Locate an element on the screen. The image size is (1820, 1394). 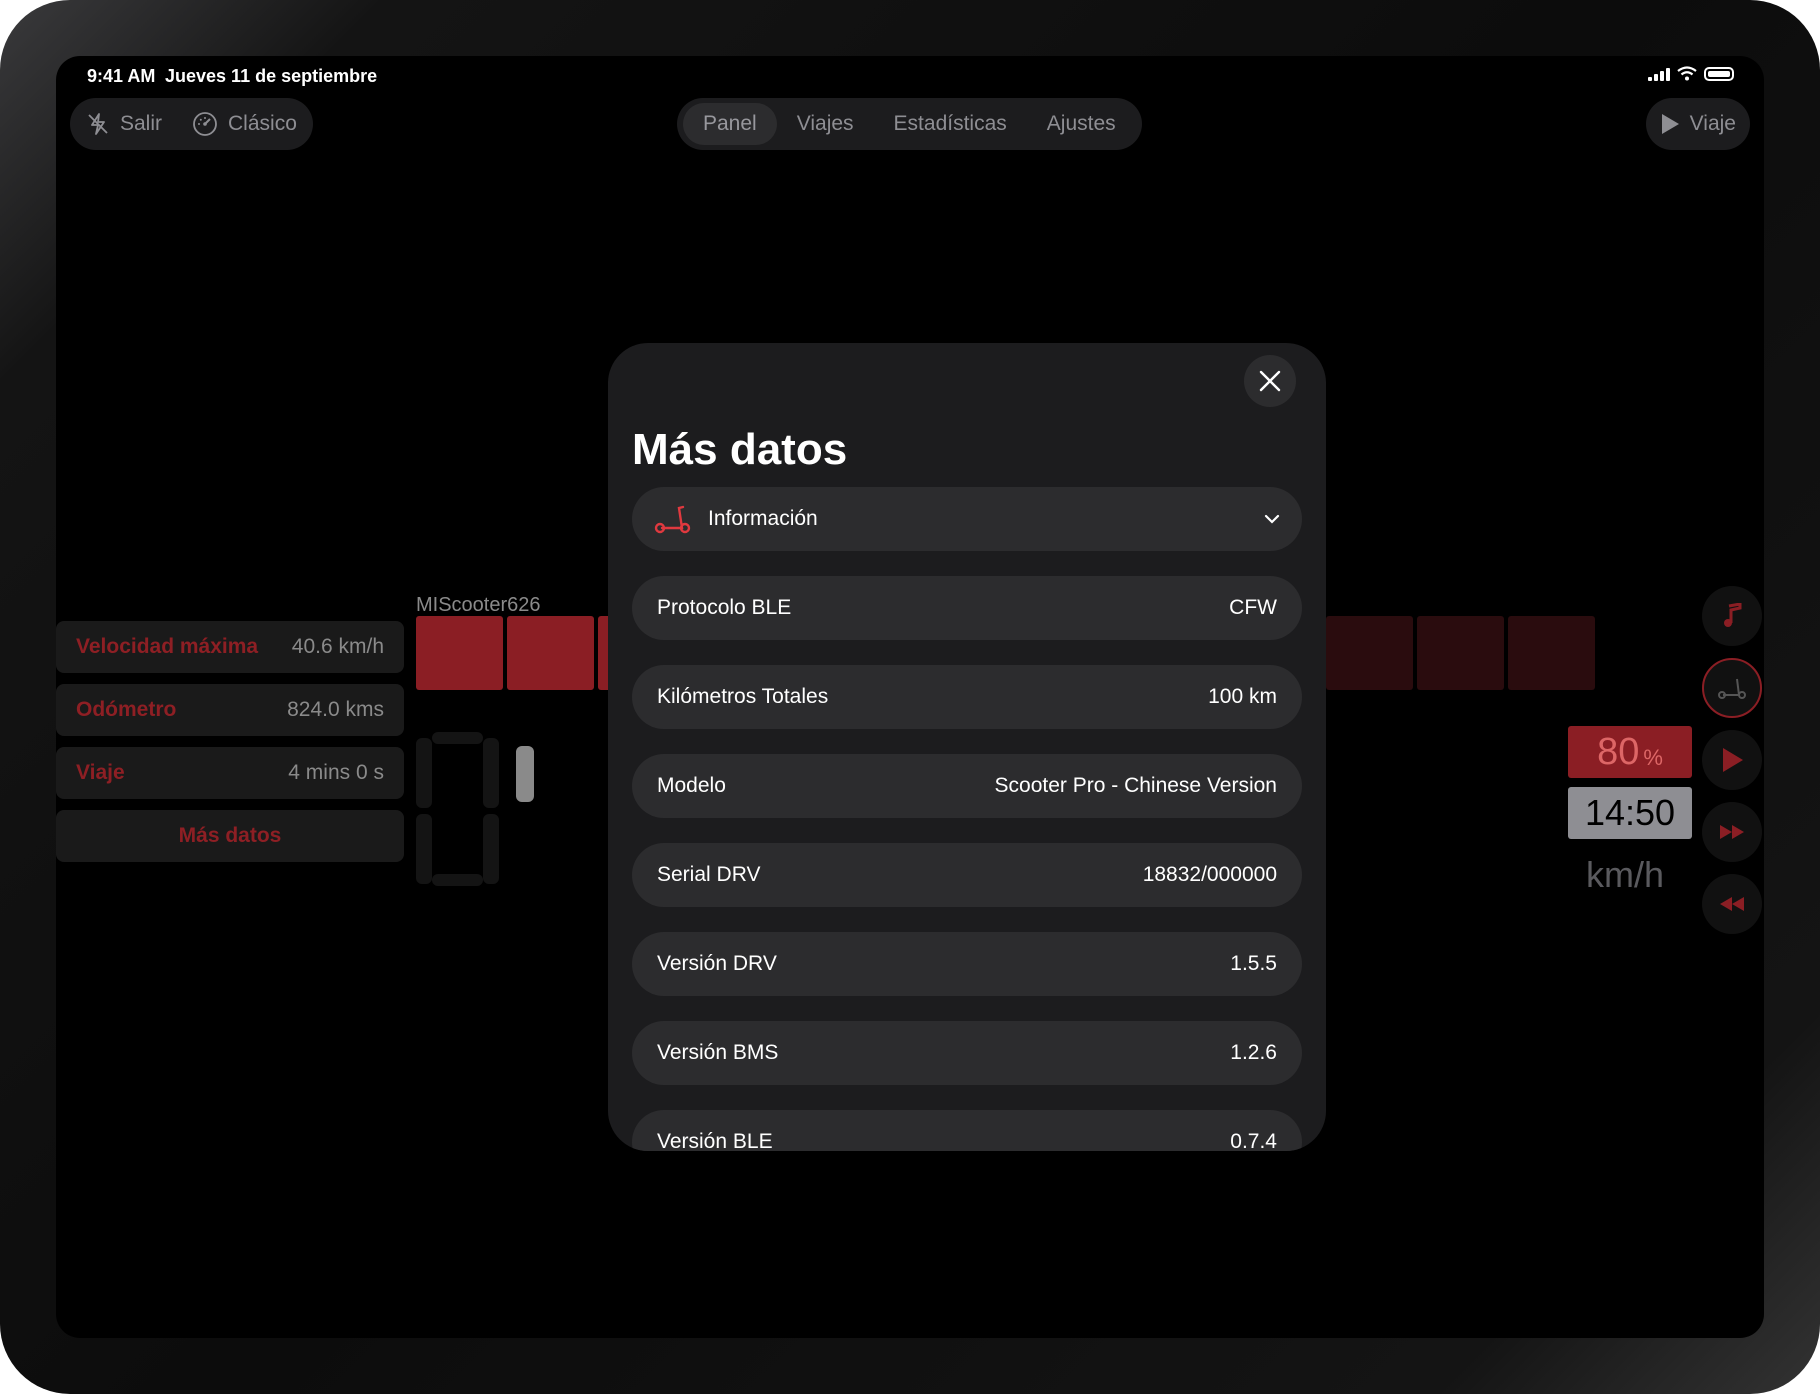
status-time: 9:41 AM is located at coordinates (121, 76).